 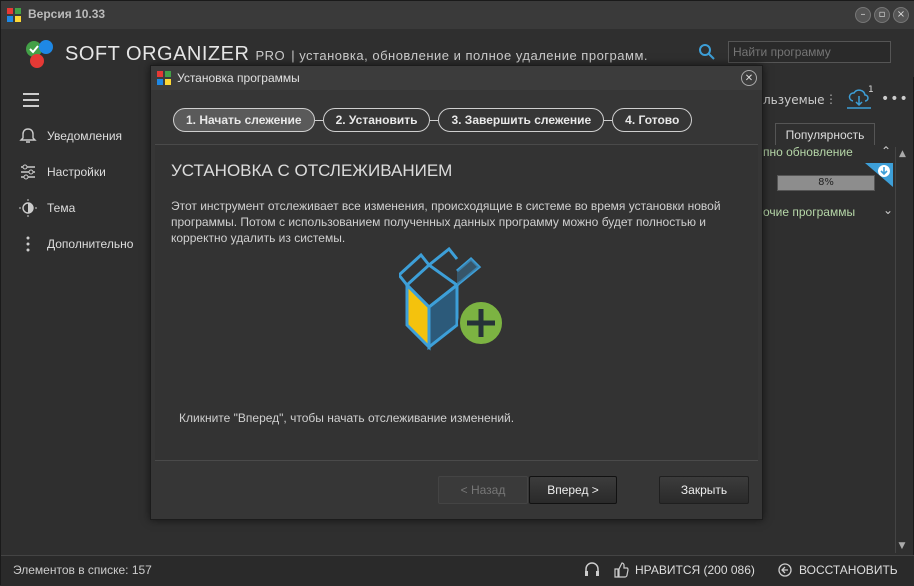 I want to click on items-count: Элементов в списке: 157, so click(x=82, y=570).